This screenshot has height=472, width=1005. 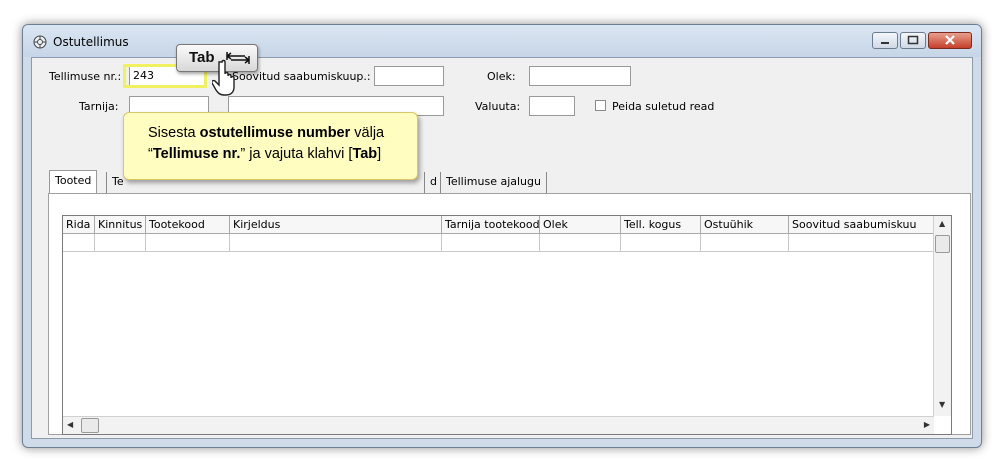 I want to click on callout-line-2: “Tellimuse nr.” ja vajuta klahvi [Tab], so click(x=277, y=154).